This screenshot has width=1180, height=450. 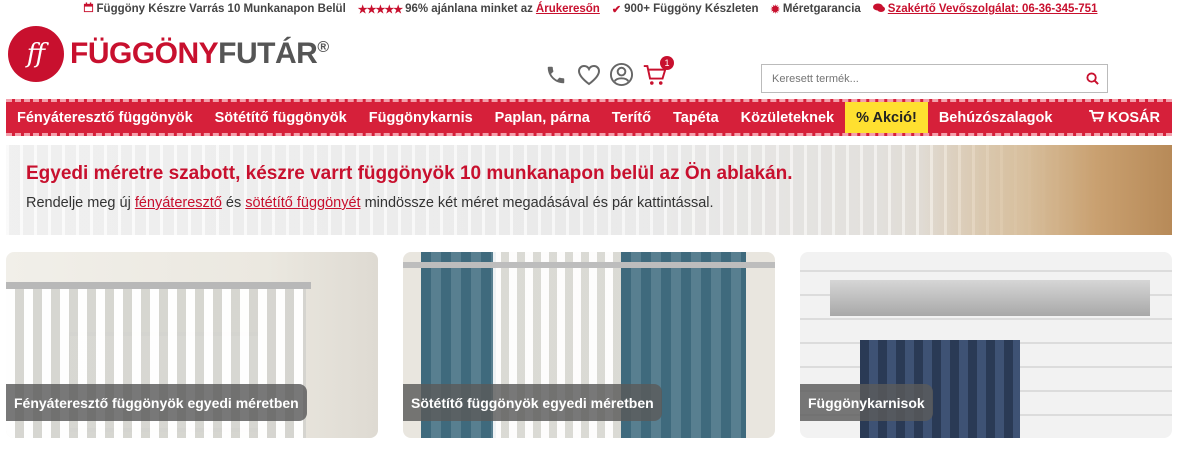 I want to click on site-logo: ff FÜGGÖNYFUTÁR®, so click(x=168, y=54).